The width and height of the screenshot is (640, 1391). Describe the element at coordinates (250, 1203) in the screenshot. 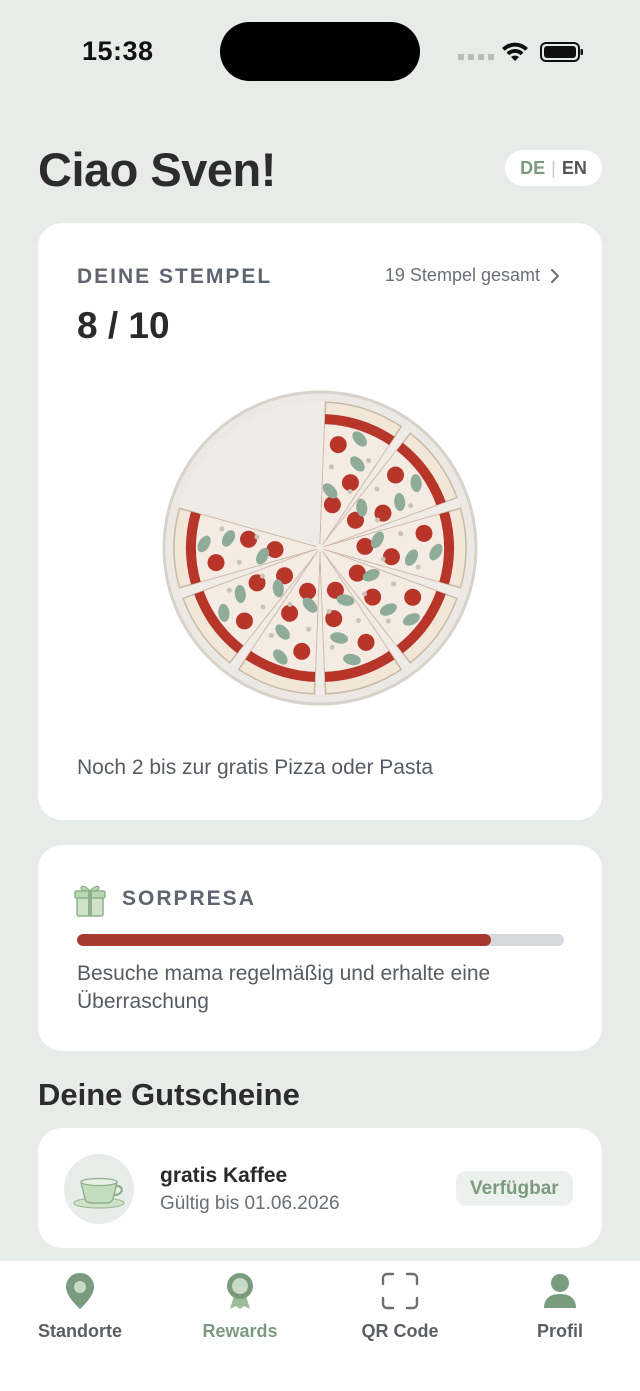

I see `voucher-validity: Gültig bis 01.06.2026` at that location.